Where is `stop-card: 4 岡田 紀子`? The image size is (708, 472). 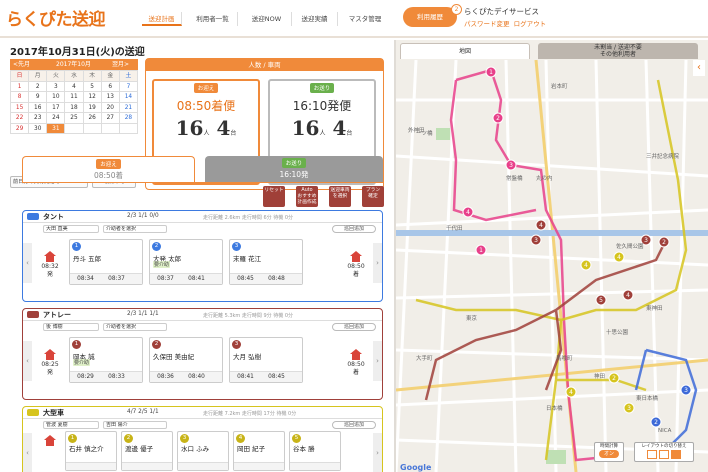
stop-card: 4 岡田 紀子 is located at coordinates (259, 451).